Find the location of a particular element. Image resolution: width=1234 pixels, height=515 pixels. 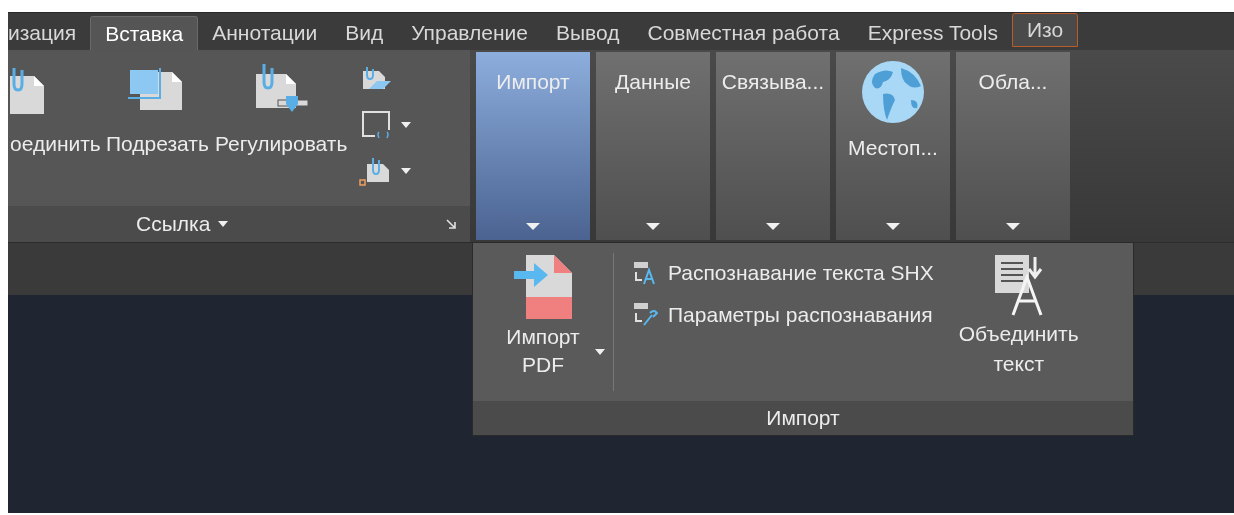

ribbon-button: Регулировать is located at coordinates (281, 110).